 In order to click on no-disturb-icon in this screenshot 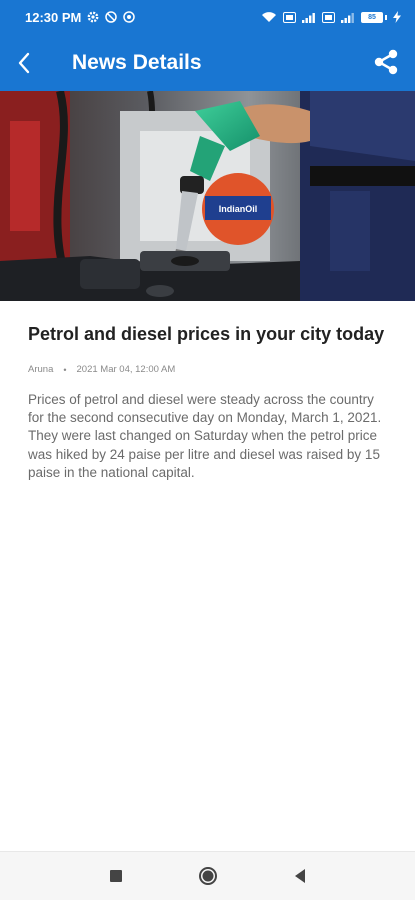, I will do `click(111, 17)`.